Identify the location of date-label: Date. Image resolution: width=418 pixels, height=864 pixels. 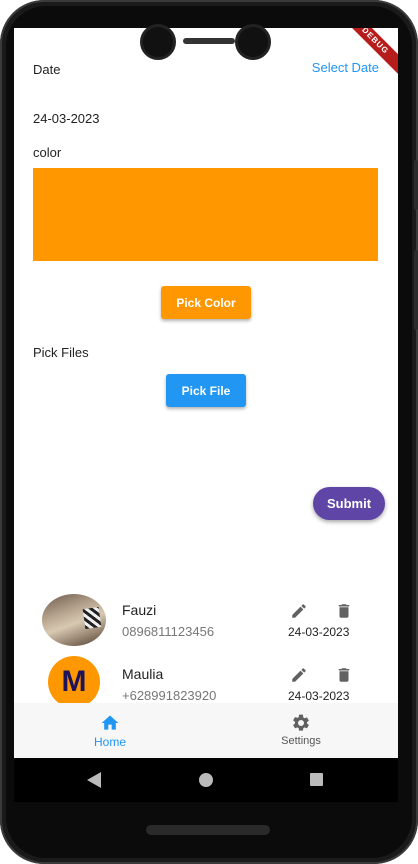
(47, 69).